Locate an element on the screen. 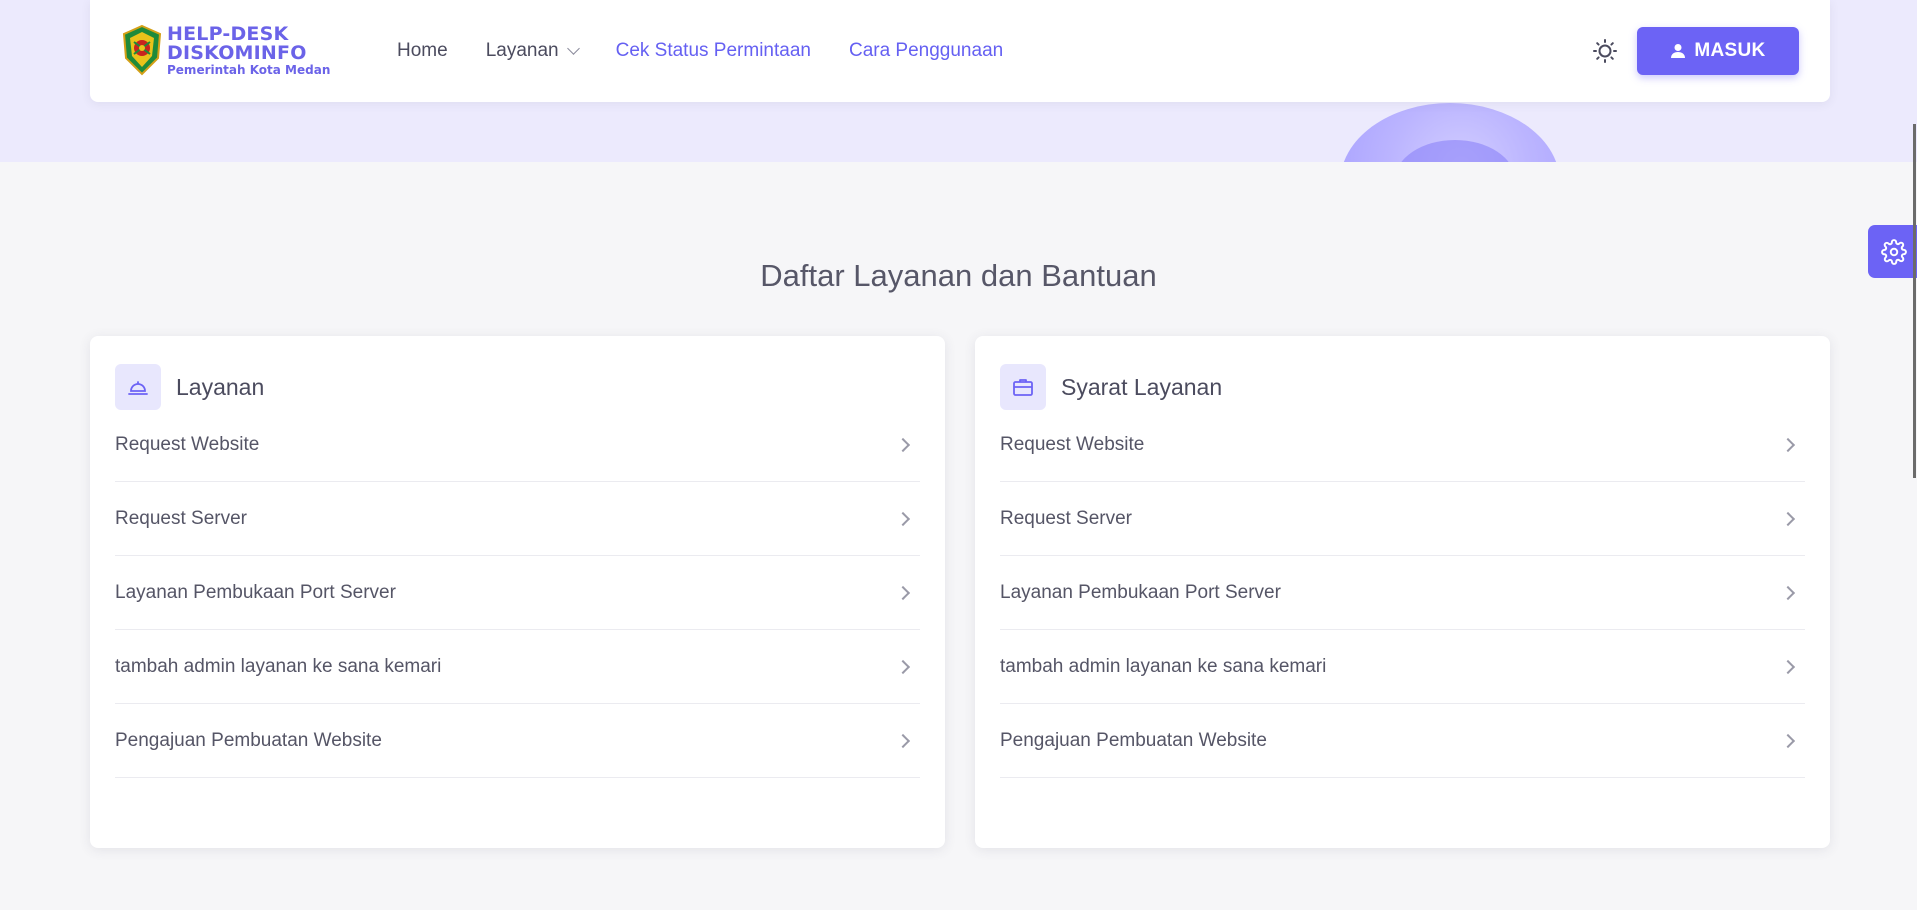 Image resolution: width=1917 pixels, height=910 pixels. login-label: MASUK is located at coordinates (1730, 50).